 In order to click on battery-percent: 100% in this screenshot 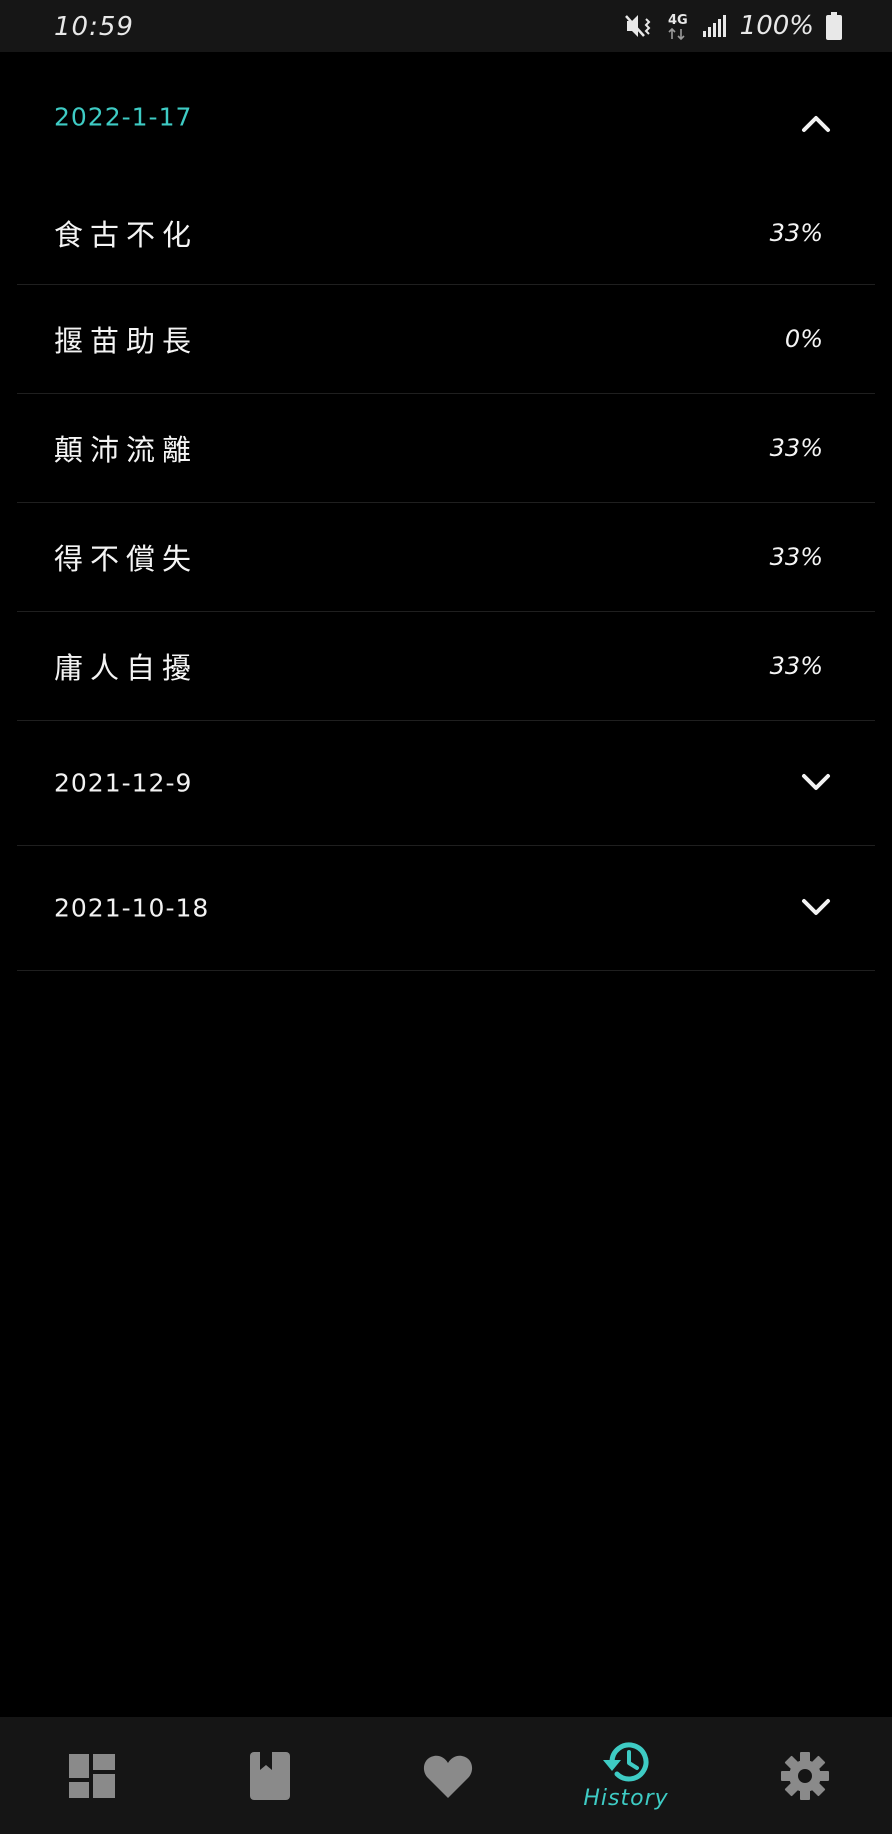, I will do `click(776, 26)`.